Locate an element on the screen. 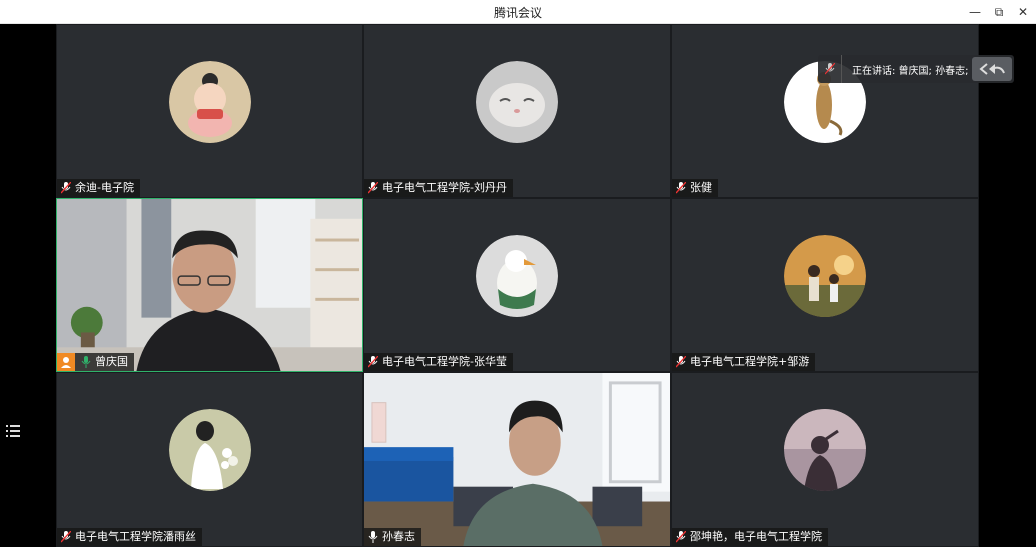  left-panel is located at coordinates (28, 285).